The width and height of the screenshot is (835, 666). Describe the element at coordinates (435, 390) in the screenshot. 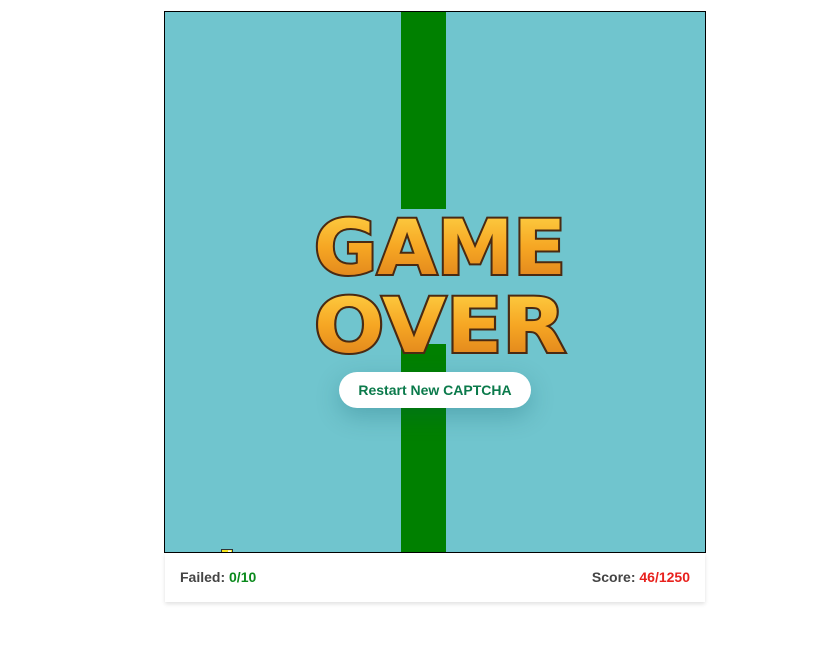

I see `restart-captcha-button: Restart New CAPTCHA` at that location.